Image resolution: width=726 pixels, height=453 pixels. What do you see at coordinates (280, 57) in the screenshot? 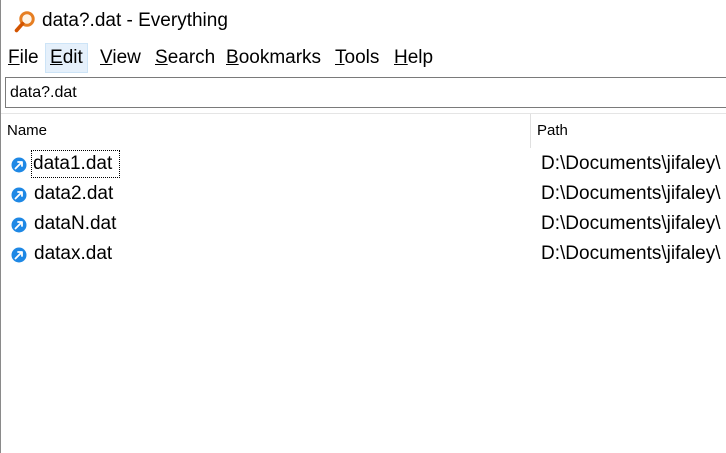
I see `menu-bookmarks-label: ookmarks` at bounding box center [280, 57].